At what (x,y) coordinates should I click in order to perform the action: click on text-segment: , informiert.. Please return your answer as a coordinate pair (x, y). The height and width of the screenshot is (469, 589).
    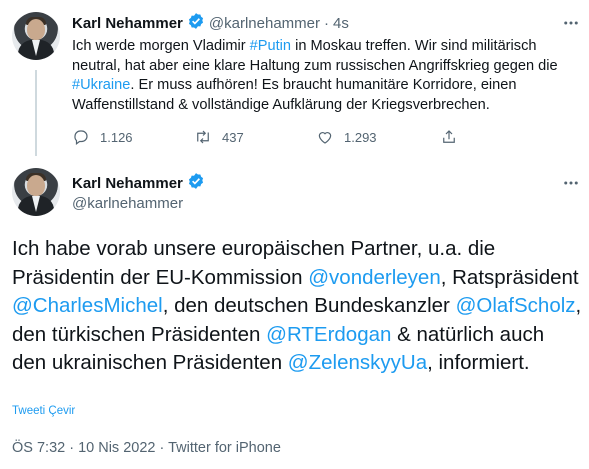
    Looking at the image, I should click on (478, 362).